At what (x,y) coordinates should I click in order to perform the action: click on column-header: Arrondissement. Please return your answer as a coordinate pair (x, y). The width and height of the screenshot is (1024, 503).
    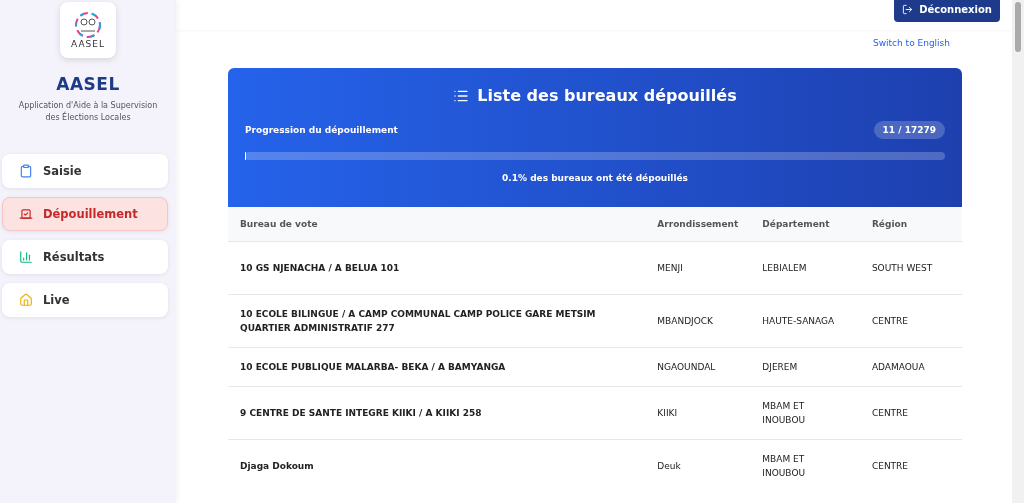
    Looking at the image, I should click on (698, 224).